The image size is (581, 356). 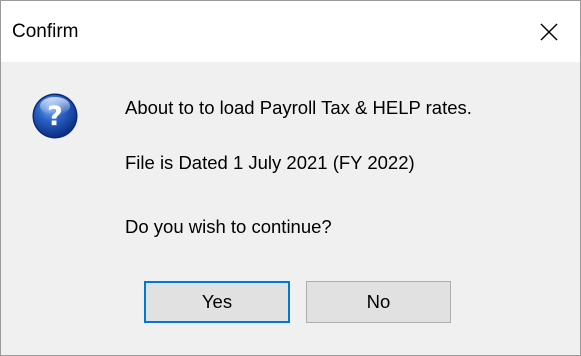 I want to click on dialog-title: Confirm, so click(x=45, y=31).